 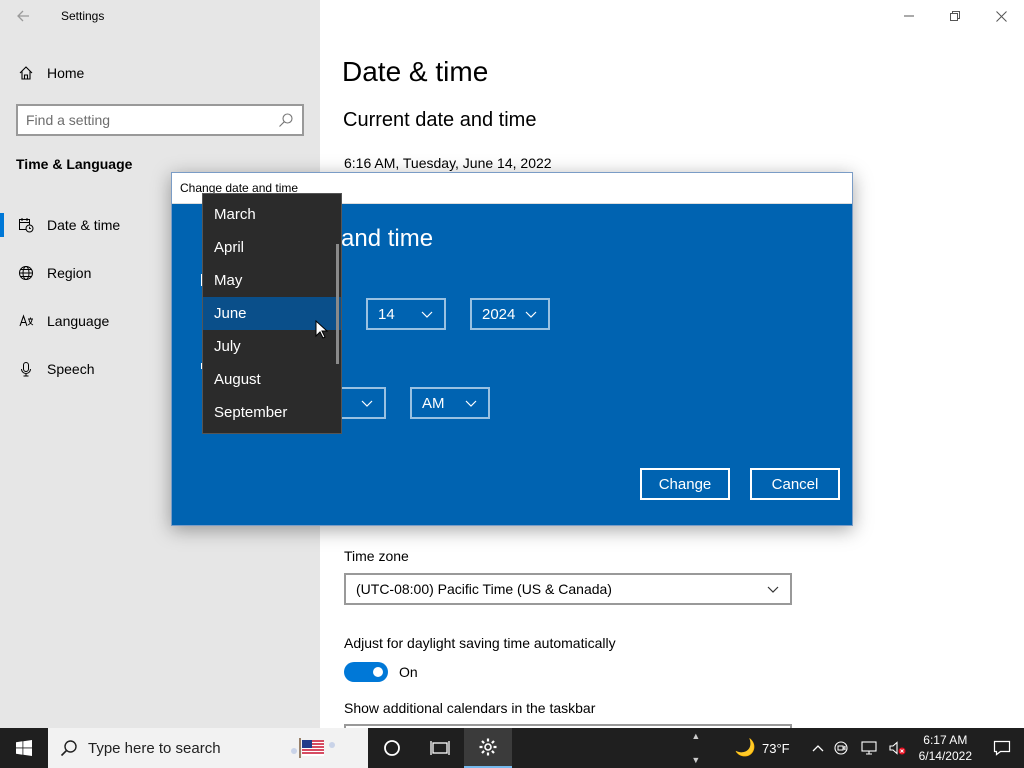 I want to click on dialog-heading: and time, so click(x=387, y=238).